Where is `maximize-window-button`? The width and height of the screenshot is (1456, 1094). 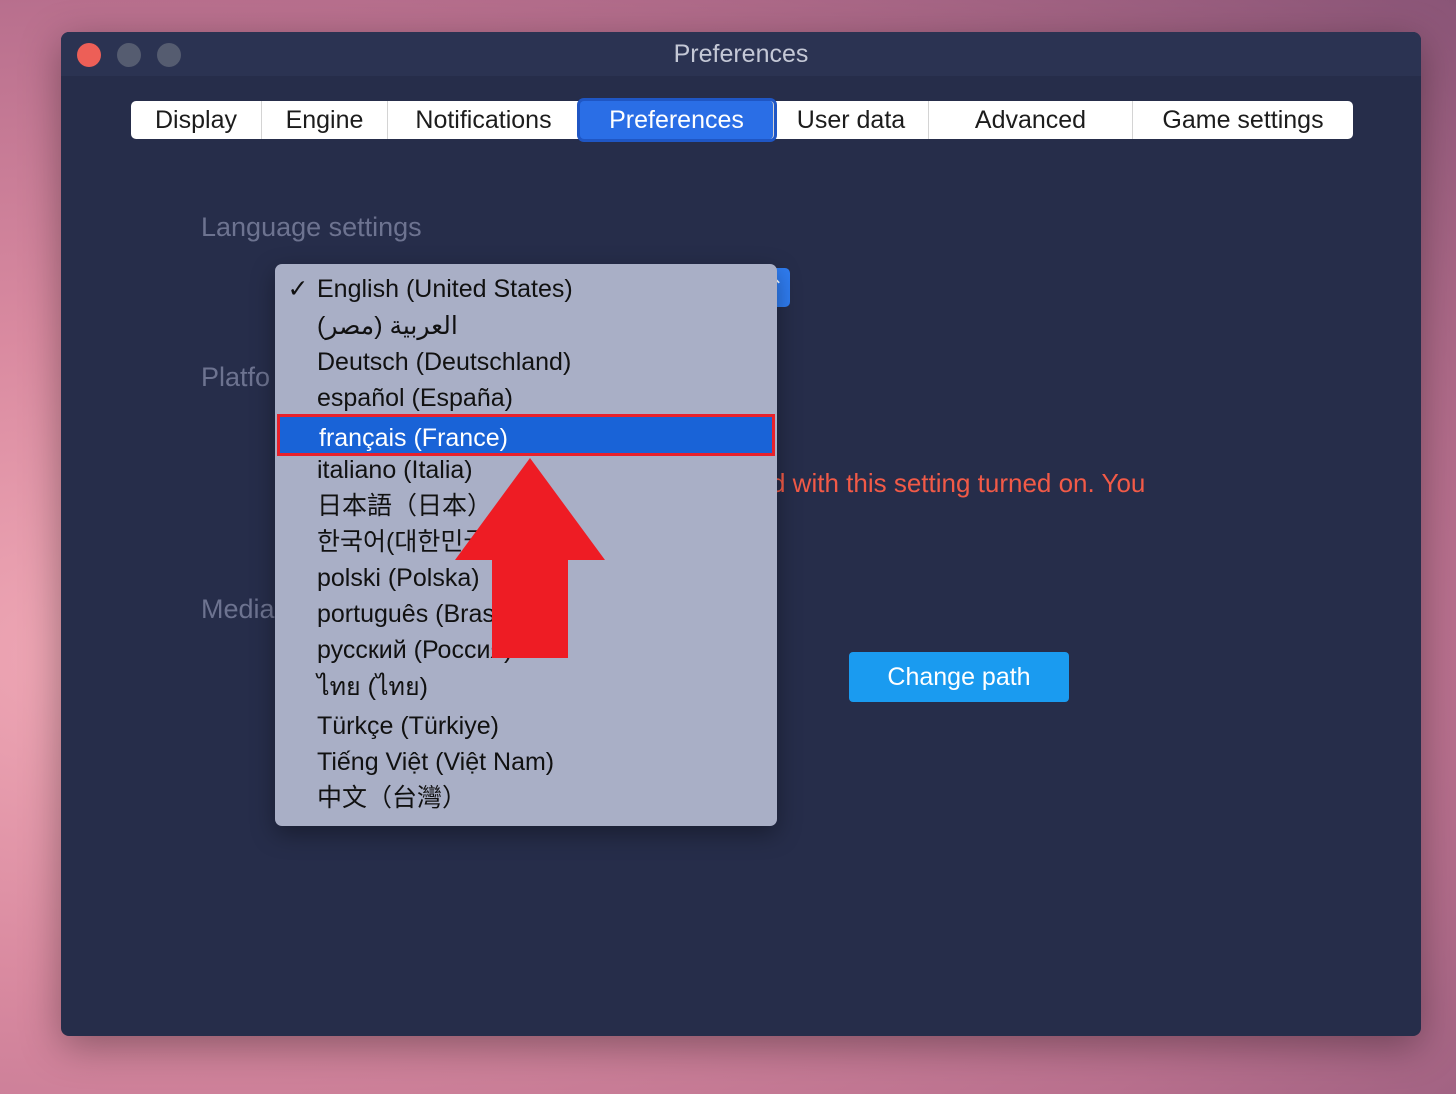
maximize-window-button is located at coordinates (169, 55).